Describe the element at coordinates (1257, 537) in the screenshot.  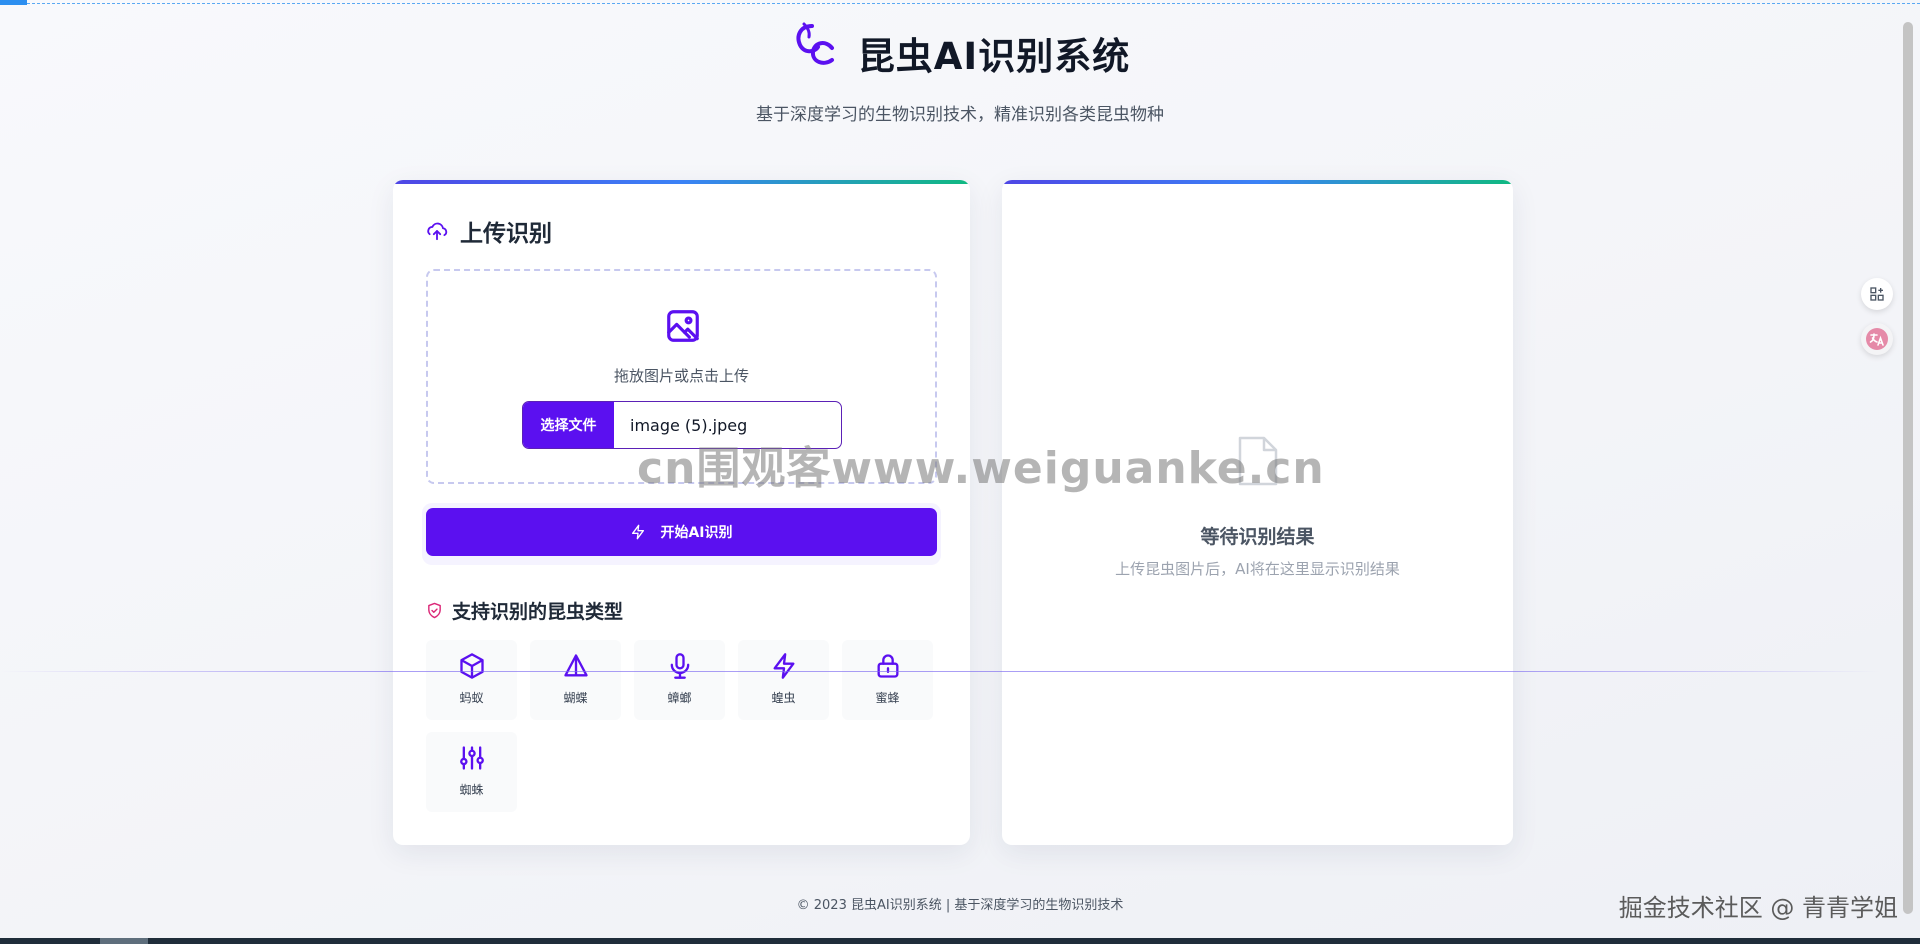
I see `result-waiting-title: 等待识别结果` at that location.